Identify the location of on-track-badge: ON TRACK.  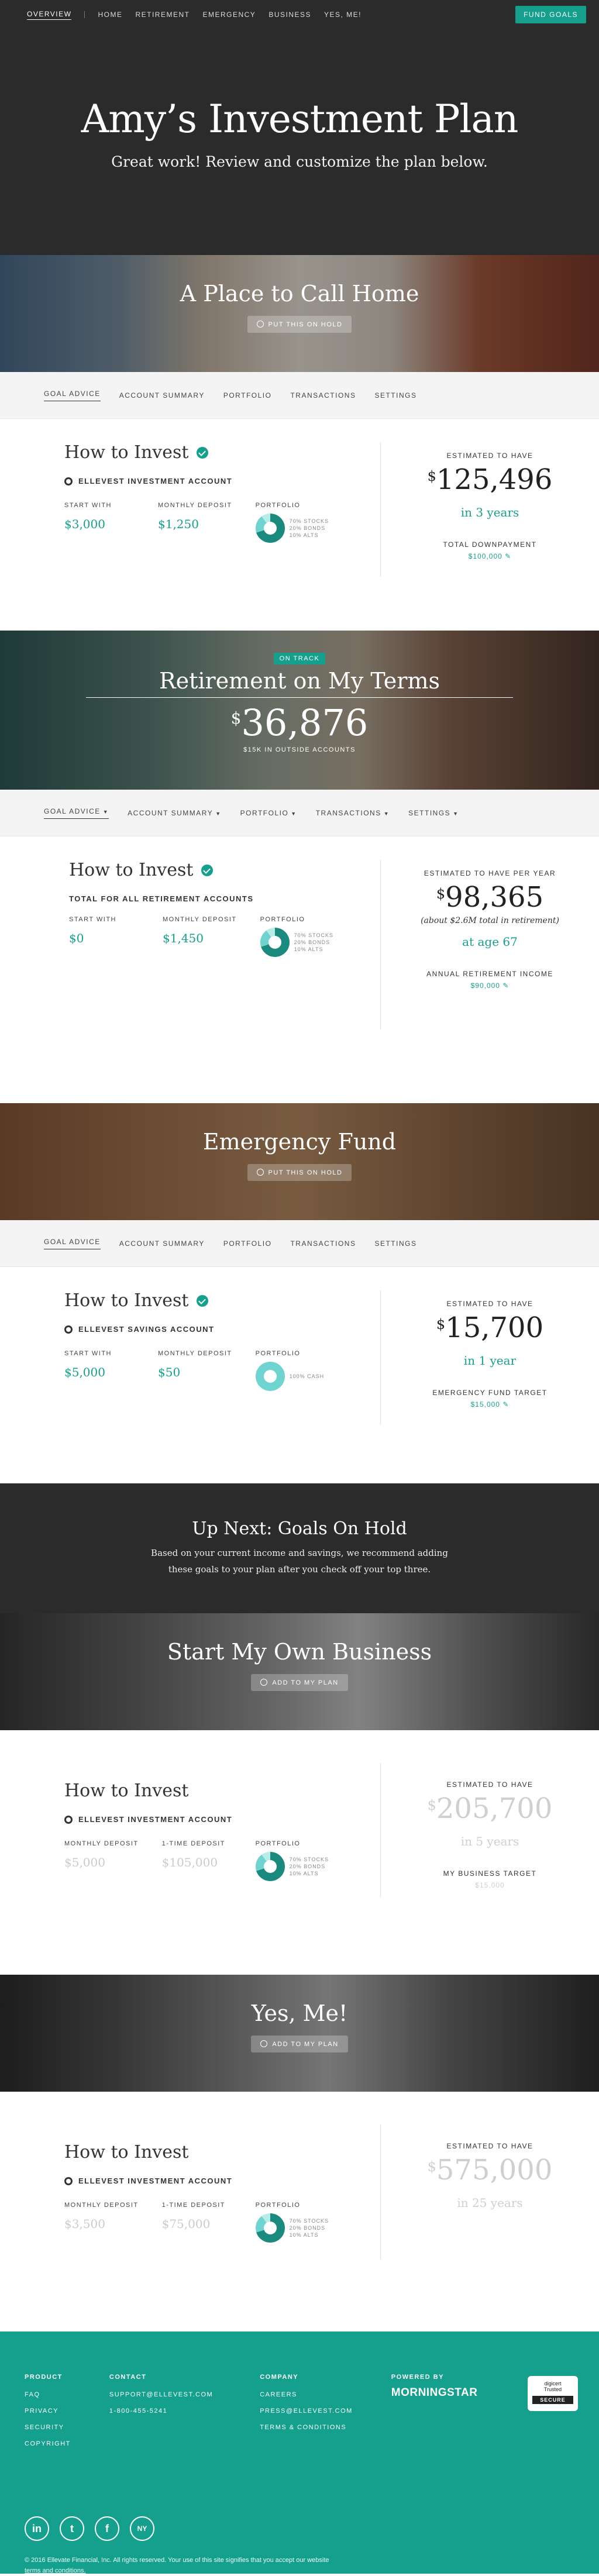
(299, 658).